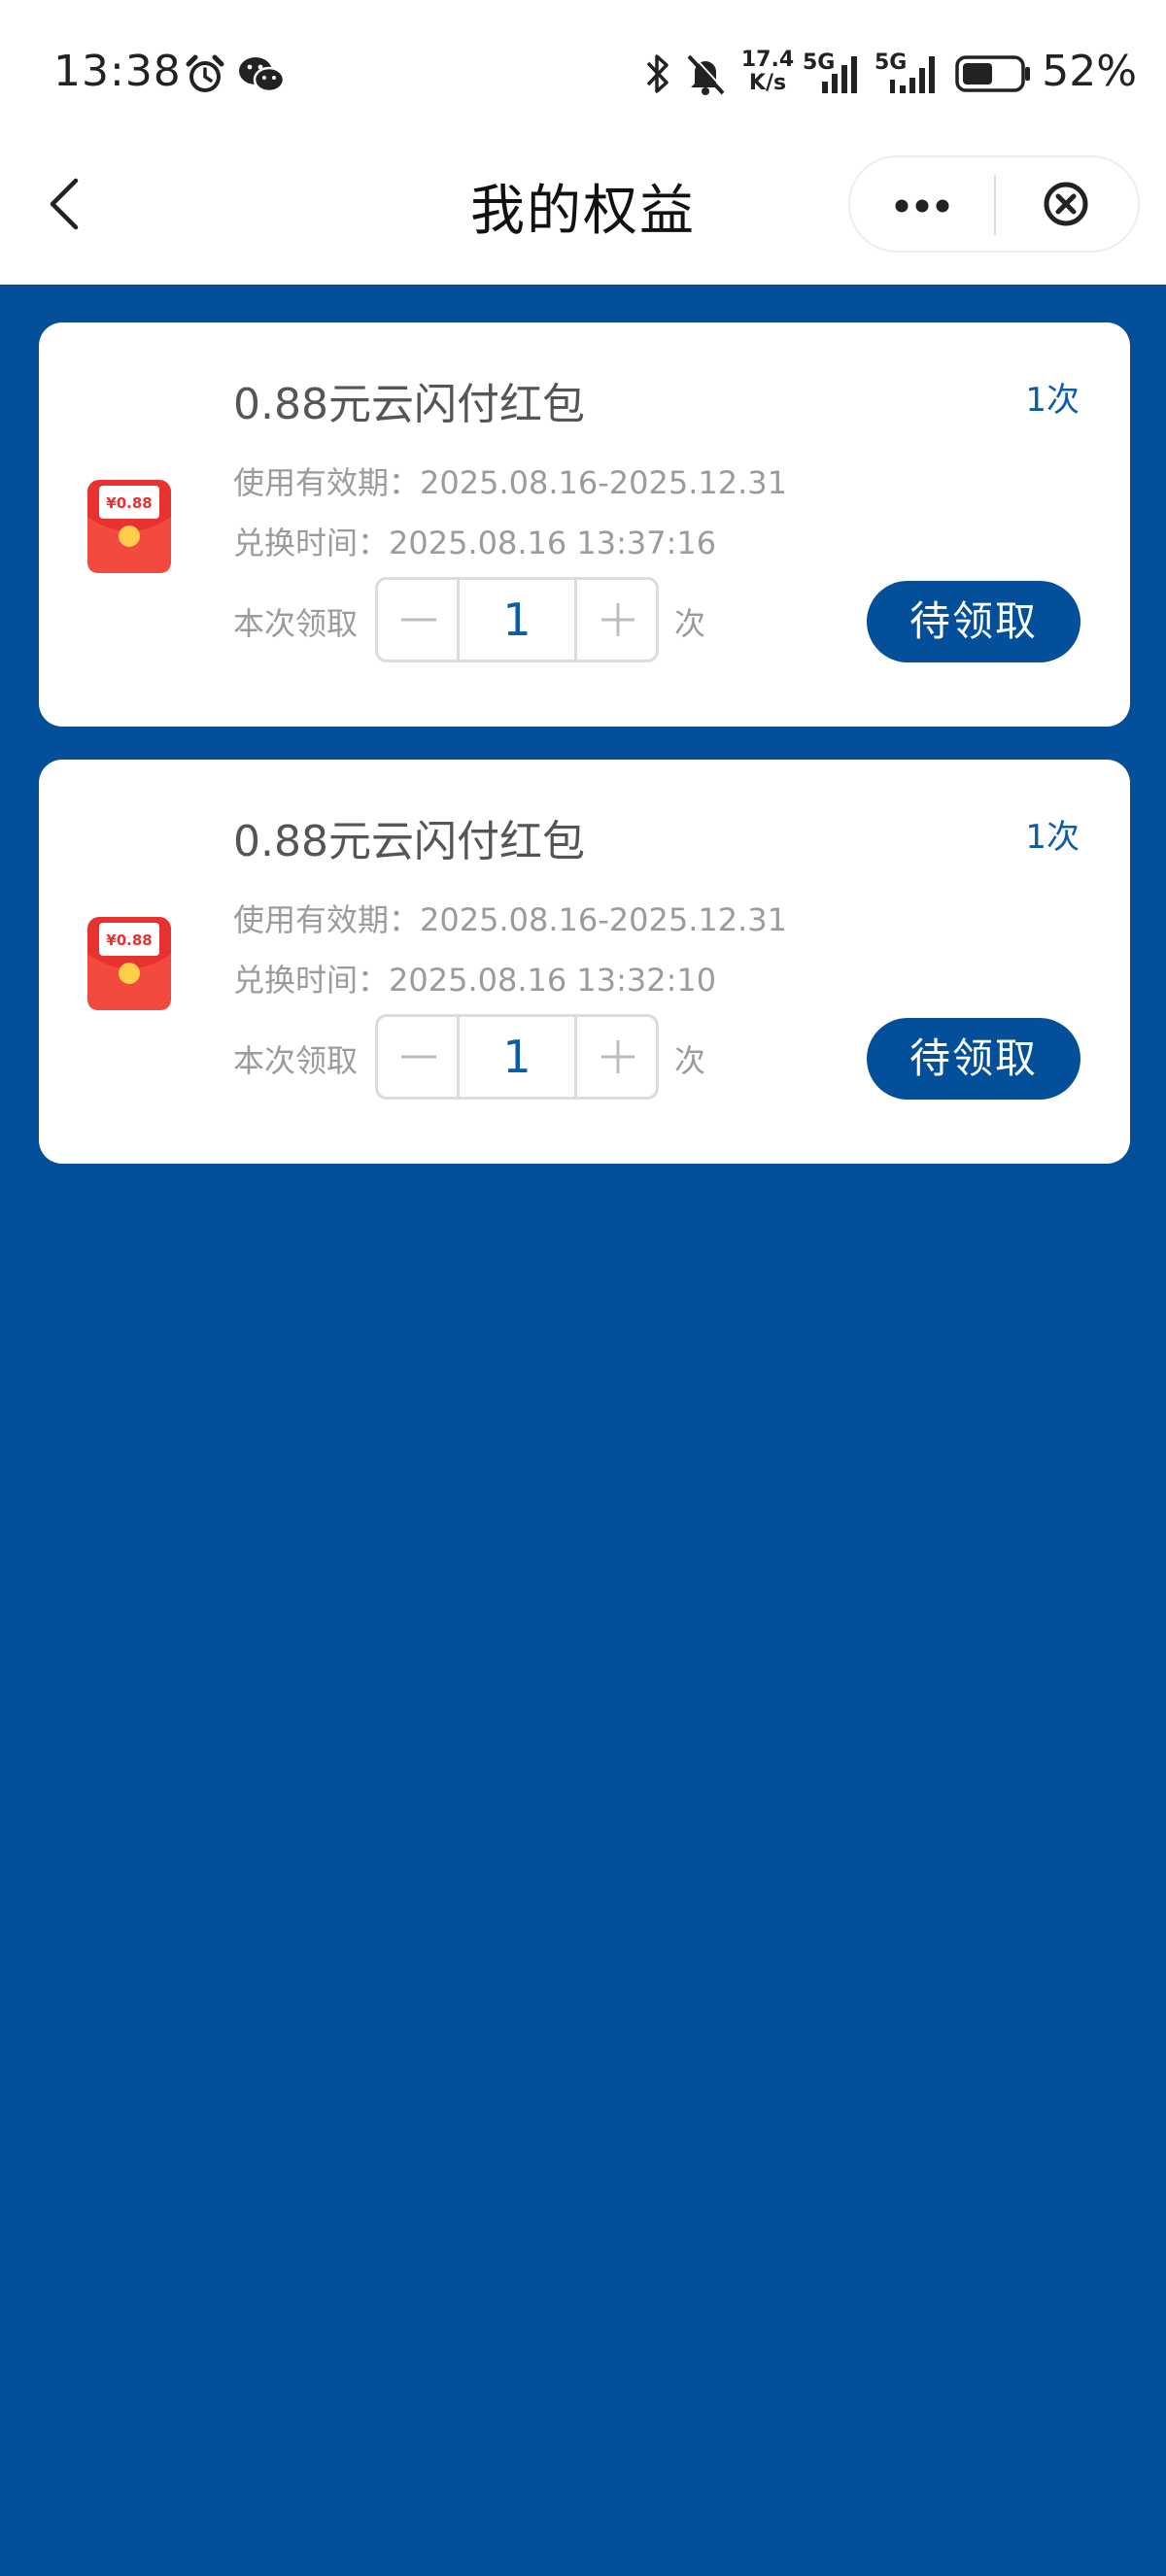 Image resolution: width=1166 pixels, height=2576 pixels. What do you see at coordinates (262, 75) in the screenshot?
I see `wechat-icon` at bounding box center [262, 75].